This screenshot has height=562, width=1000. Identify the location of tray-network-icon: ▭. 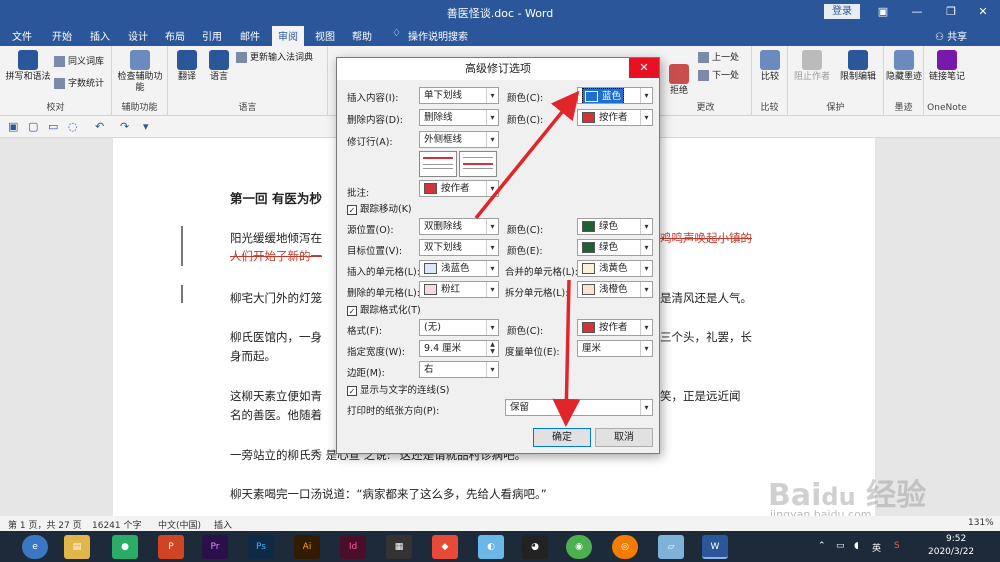
(840, 546).